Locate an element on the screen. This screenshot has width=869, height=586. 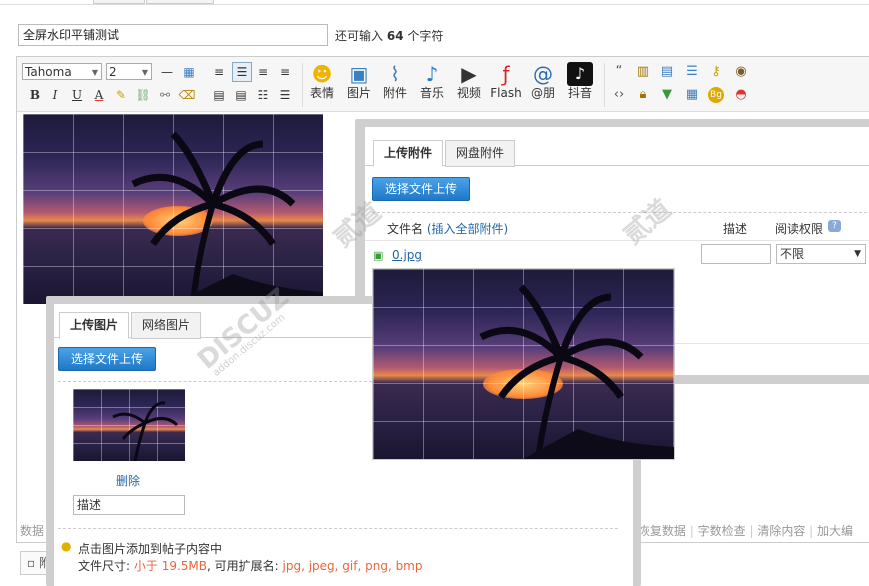
emoticon-button: ☻ 表情 is located at coordinates (322, 81).